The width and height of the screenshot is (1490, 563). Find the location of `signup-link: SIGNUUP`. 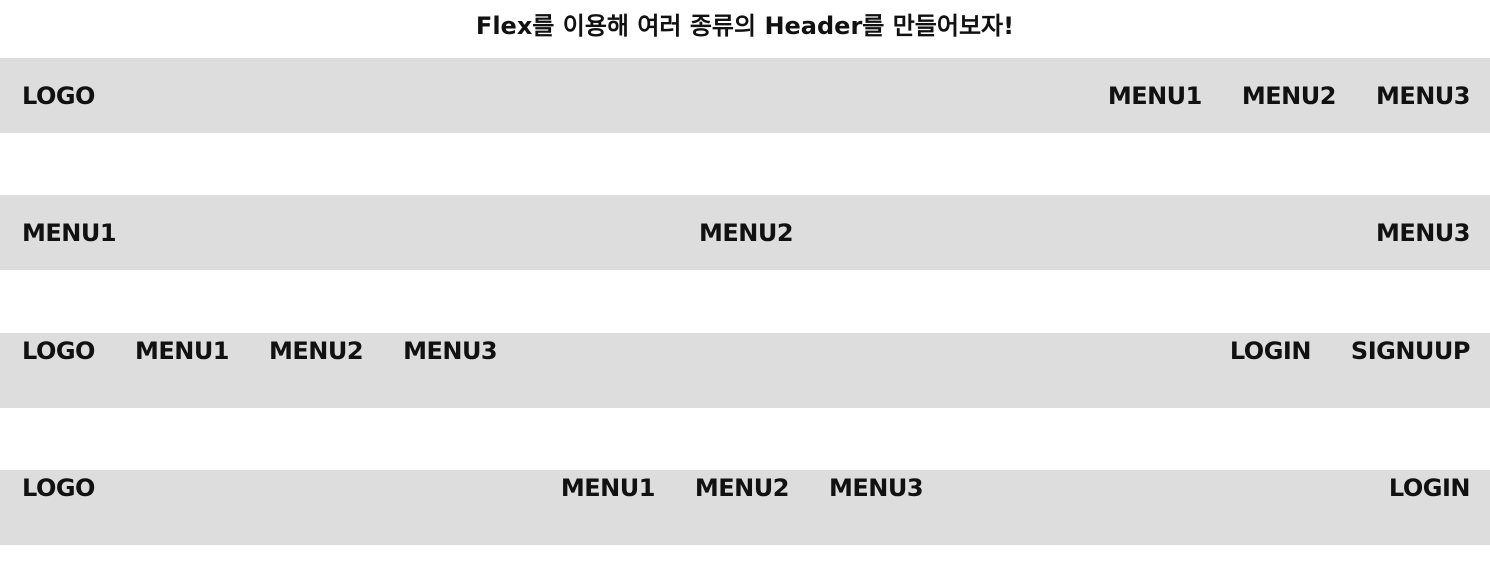

signup-link: SIGNUUP is located at coordinates (1411, 351).